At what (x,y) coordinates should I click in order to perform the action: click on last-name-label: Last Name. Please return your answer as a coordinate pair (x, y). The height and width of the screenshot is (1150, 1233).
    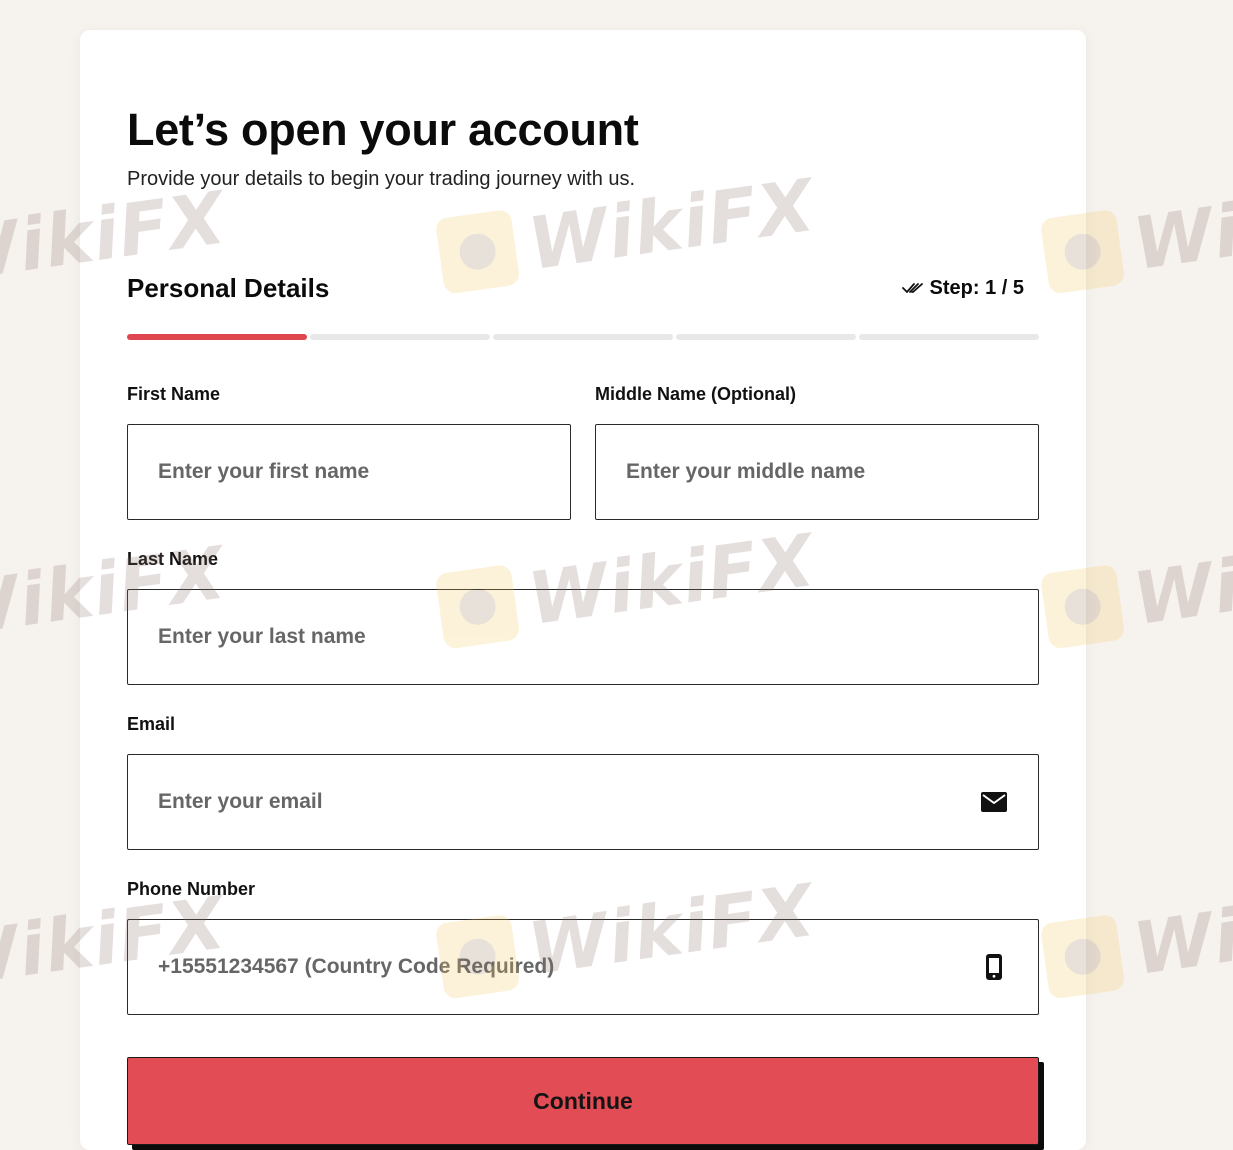
    Looking at the image, I should click on (173, 559).